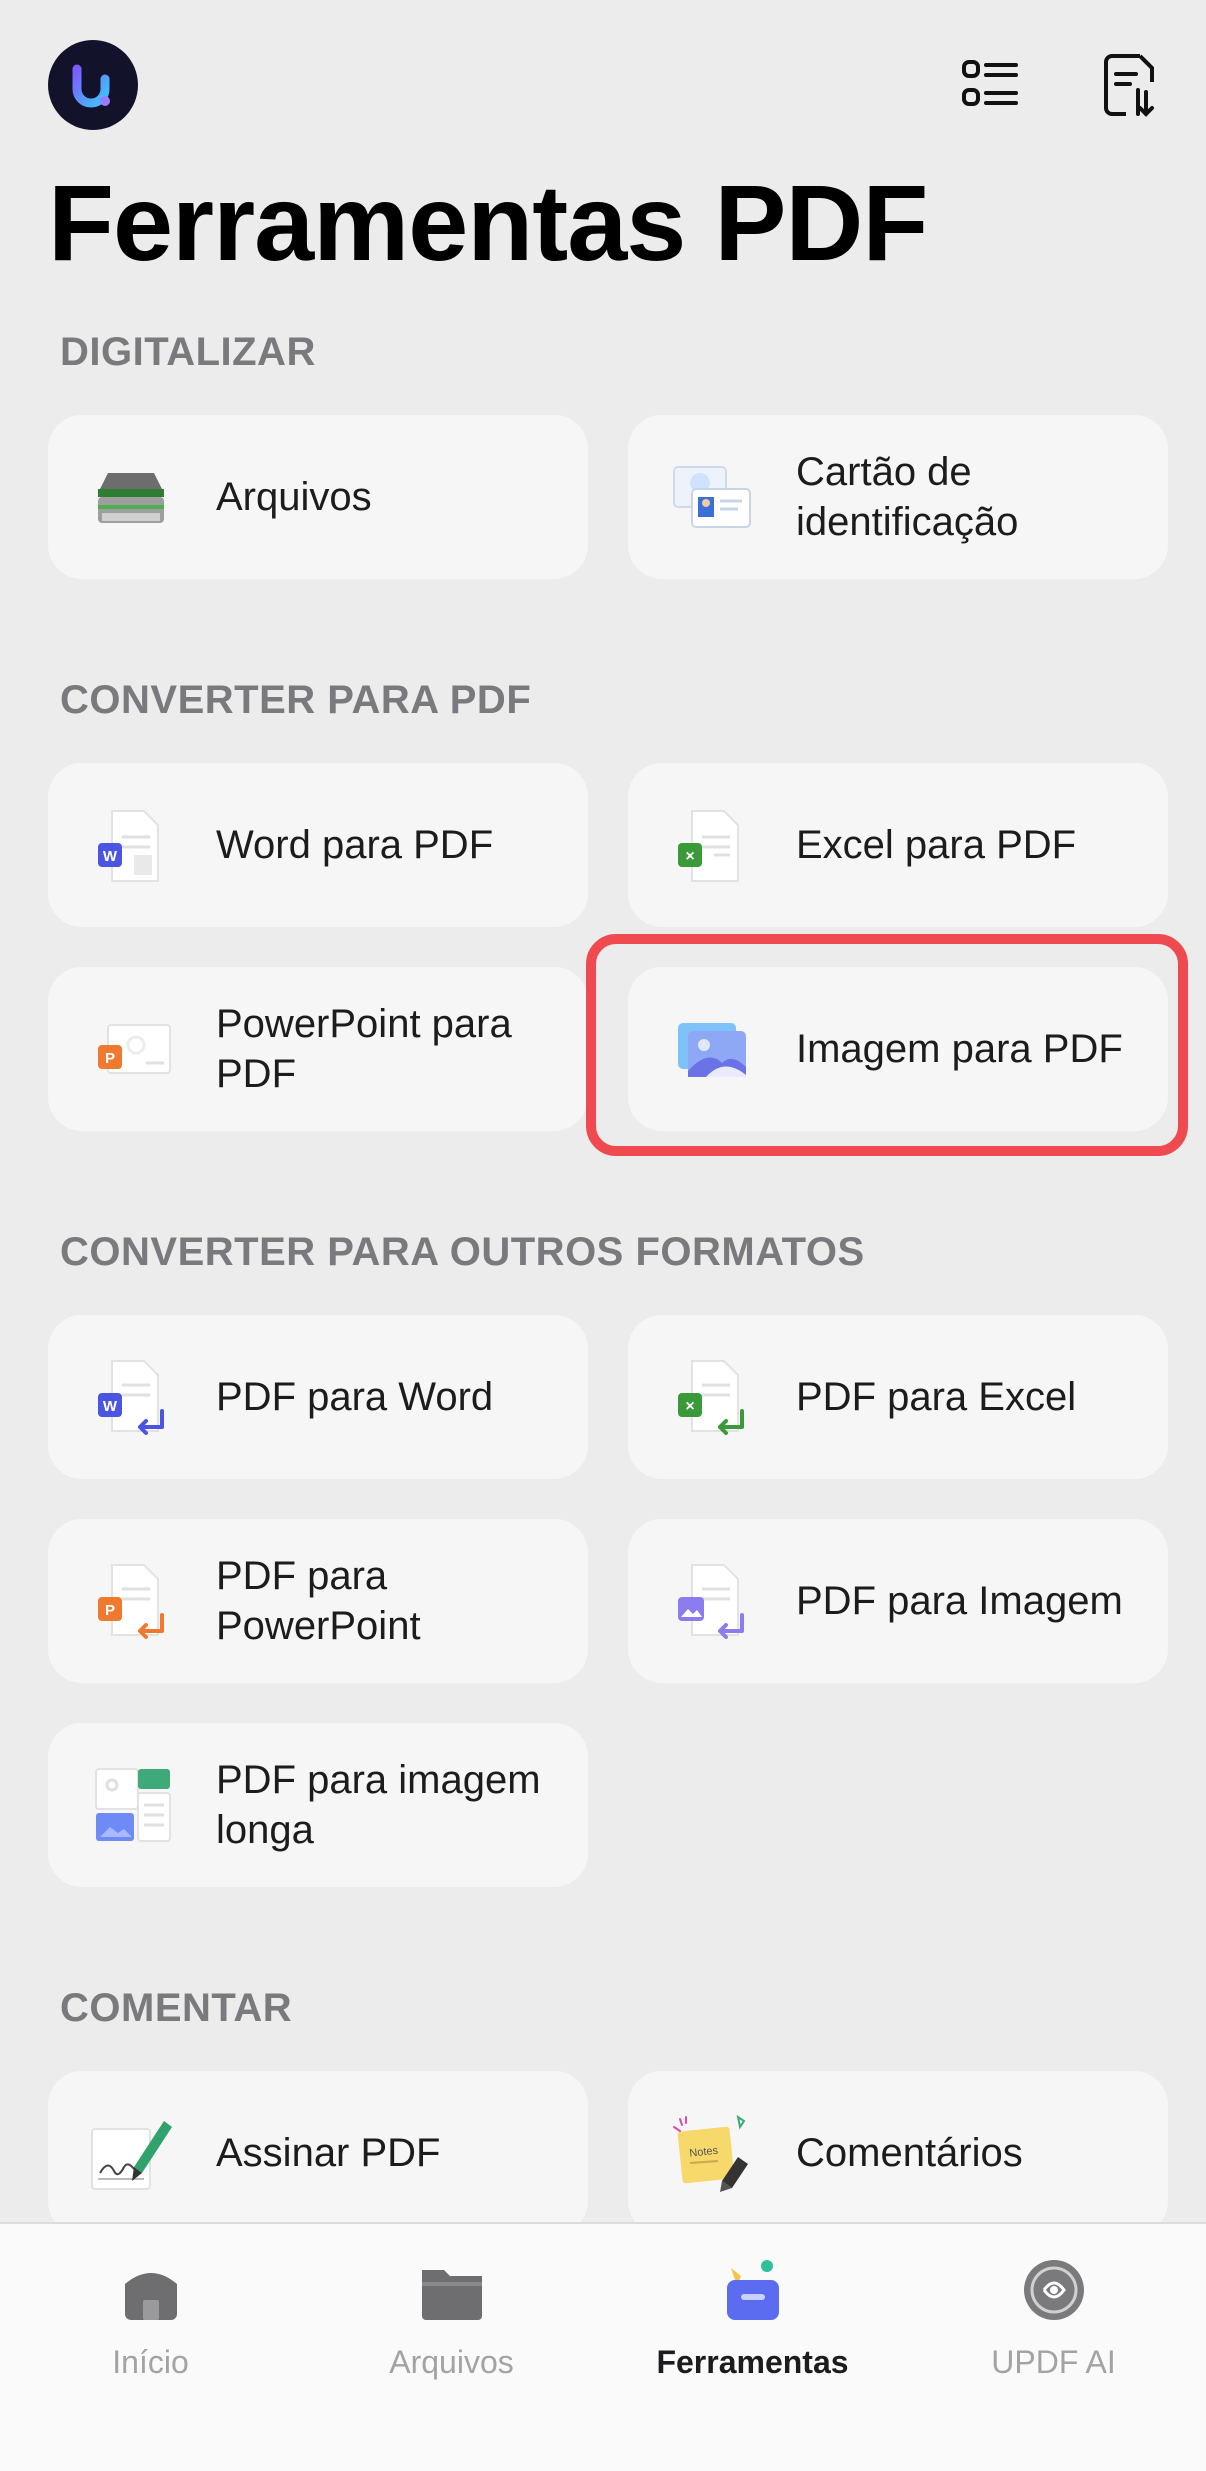  Describe the element at coordinates (1053, 2362) in the screenshot. I see `tab-label: UPDF AI` at that location.